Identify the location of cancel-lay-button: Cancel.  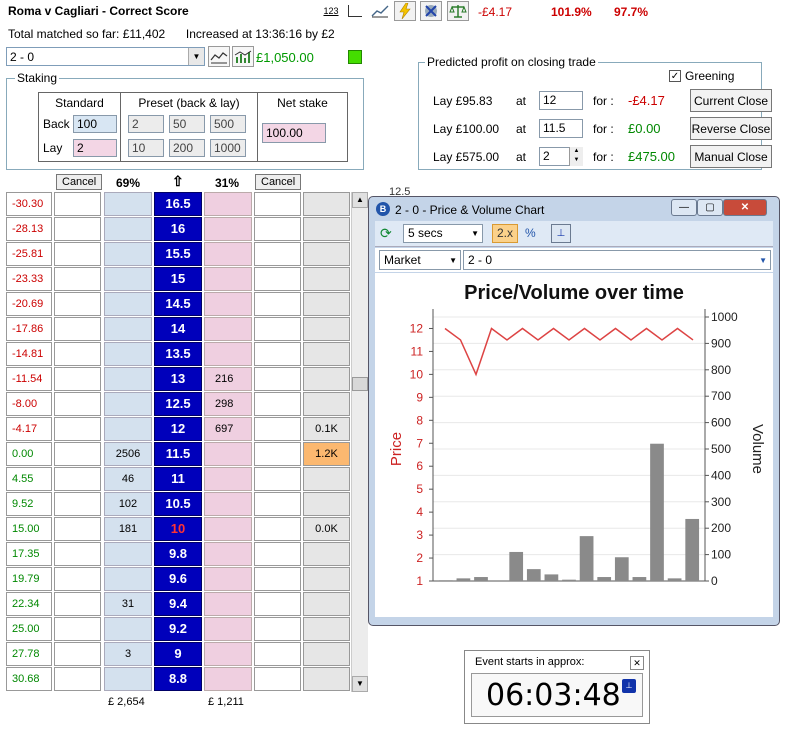
(278, 182).